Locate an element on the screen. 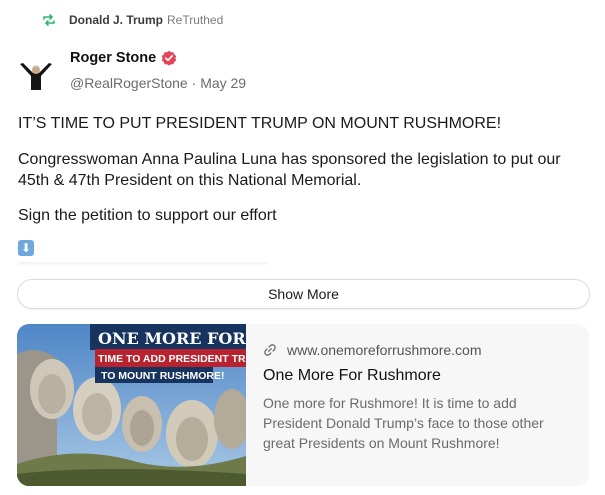 This screenshot has width=605, height=495. retruth-label: ReTruthed is located at coordinates (195, 20).